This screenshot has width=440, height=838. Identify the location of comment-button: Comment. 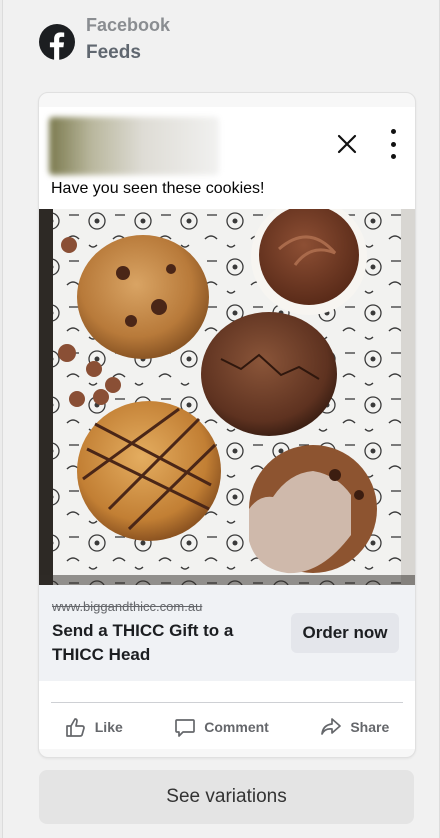
(221, 727).